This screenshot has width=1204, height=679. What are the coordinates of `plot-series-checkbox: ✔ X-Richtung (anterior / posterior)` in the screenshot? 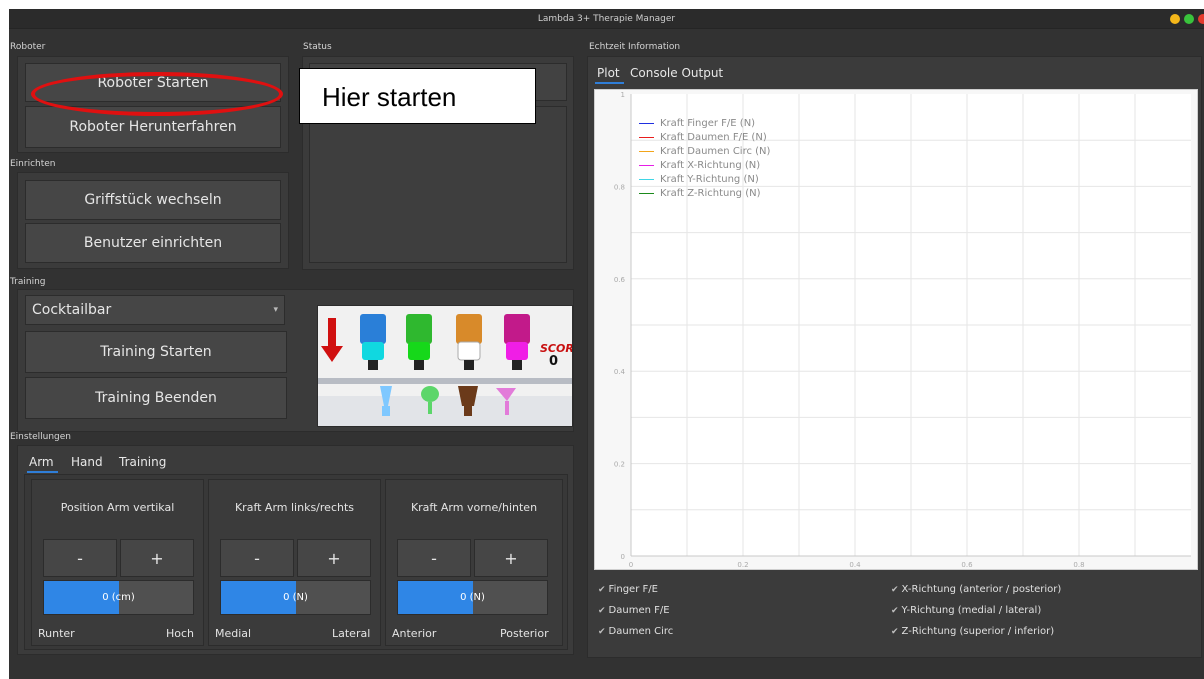 It's located at (976, 589).